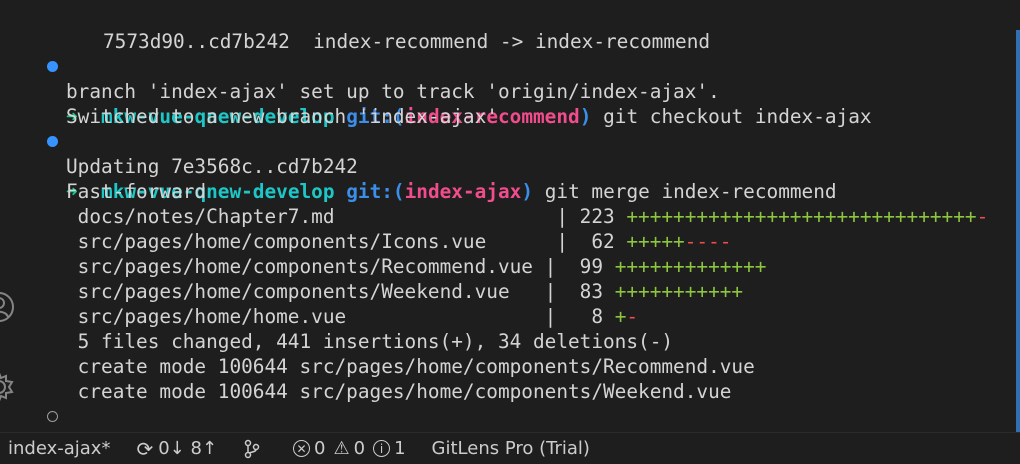  What do you see at coordinates (188, 448) in the screenshot?
I see `sync-counts: 0↓ 8↑` at bounding box center [188, 448].